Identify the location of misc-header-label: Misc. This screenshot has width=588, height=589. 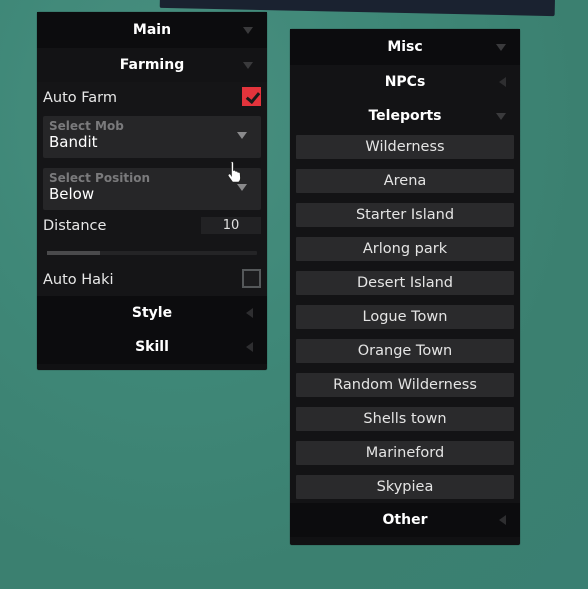
(405, 47).